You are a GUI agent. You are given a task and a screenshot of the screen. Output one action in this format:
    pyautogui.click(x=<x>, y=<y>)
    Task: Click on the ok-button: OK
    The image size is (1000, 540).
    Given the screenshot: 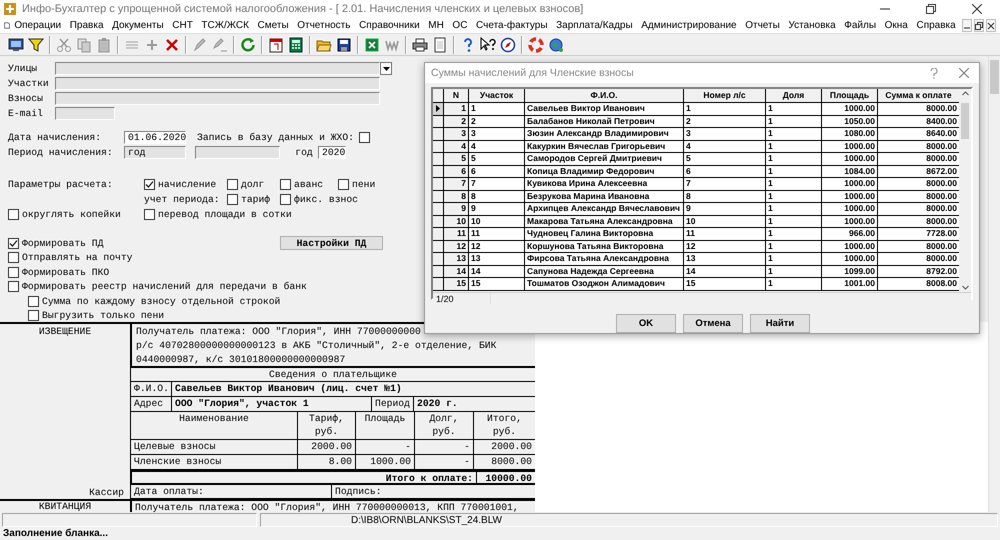 What is the action you would take?
    pyautogui.click(x=646, y=323)
    